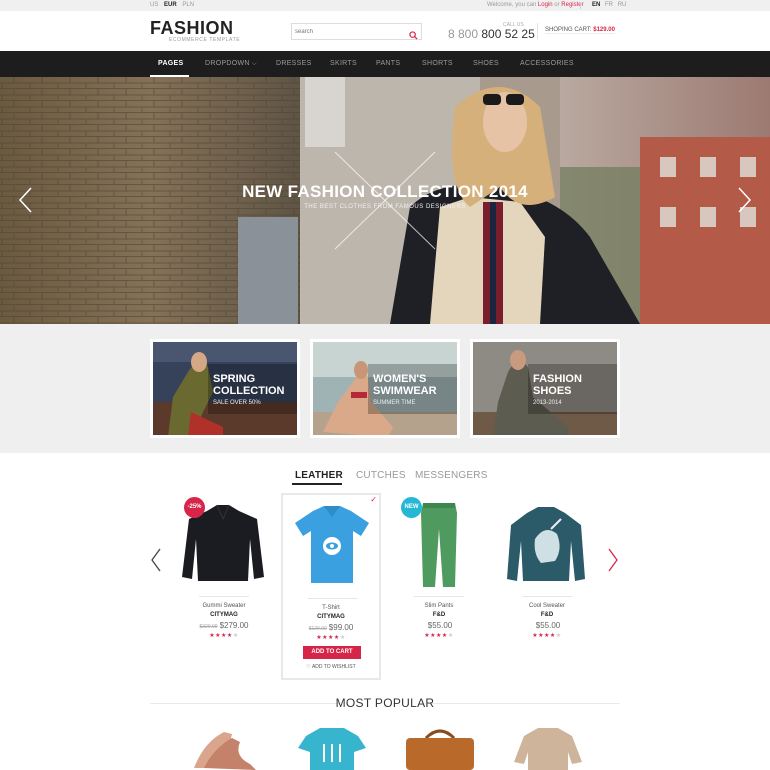 This screenshot has width=770, height=770. Describe the element at coordinates (463, 34) in the screenshot. I see `phone-prefix: 8 800` at that location.